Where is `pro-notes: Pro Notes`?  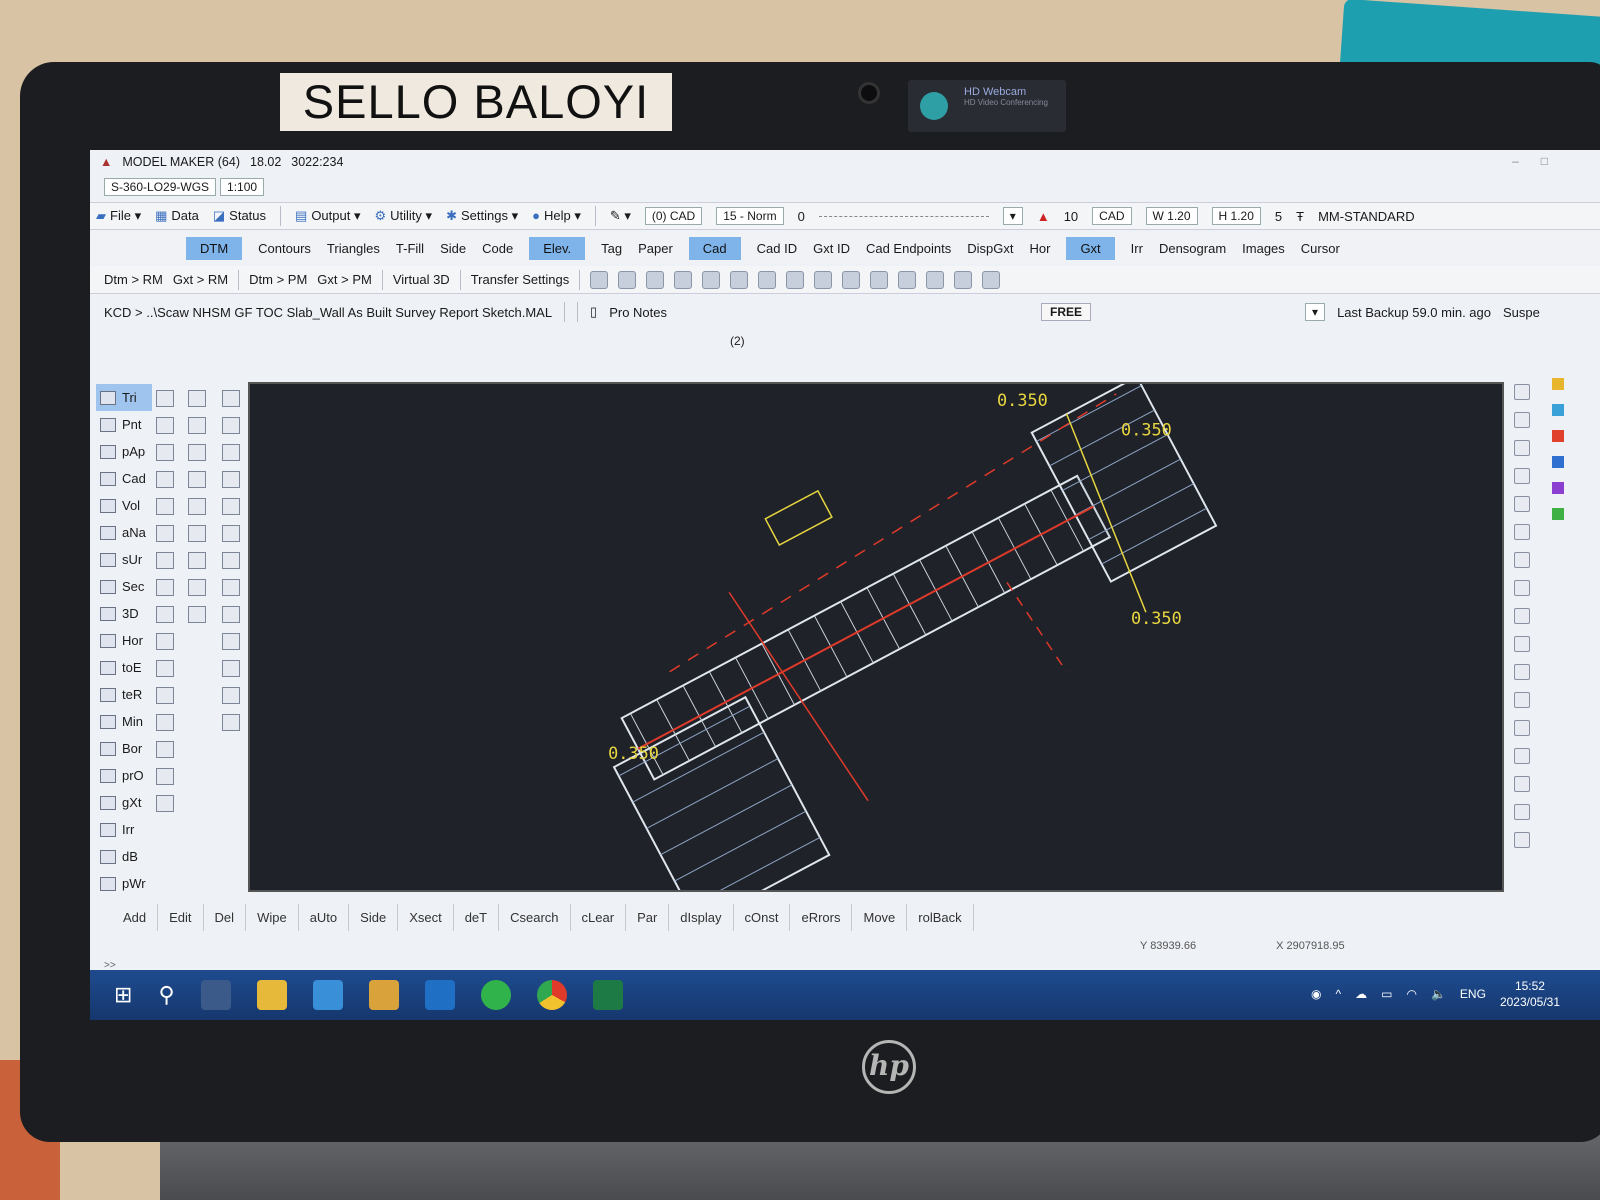 pro-notes: Pro Notes is located at coordinates (638, 312).